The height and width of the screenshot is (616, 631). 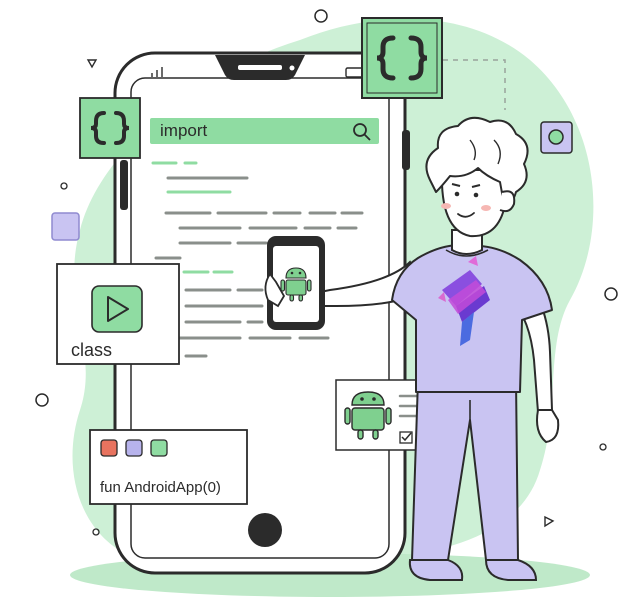 I want to click on dot-red, so click(x=109, y=448).